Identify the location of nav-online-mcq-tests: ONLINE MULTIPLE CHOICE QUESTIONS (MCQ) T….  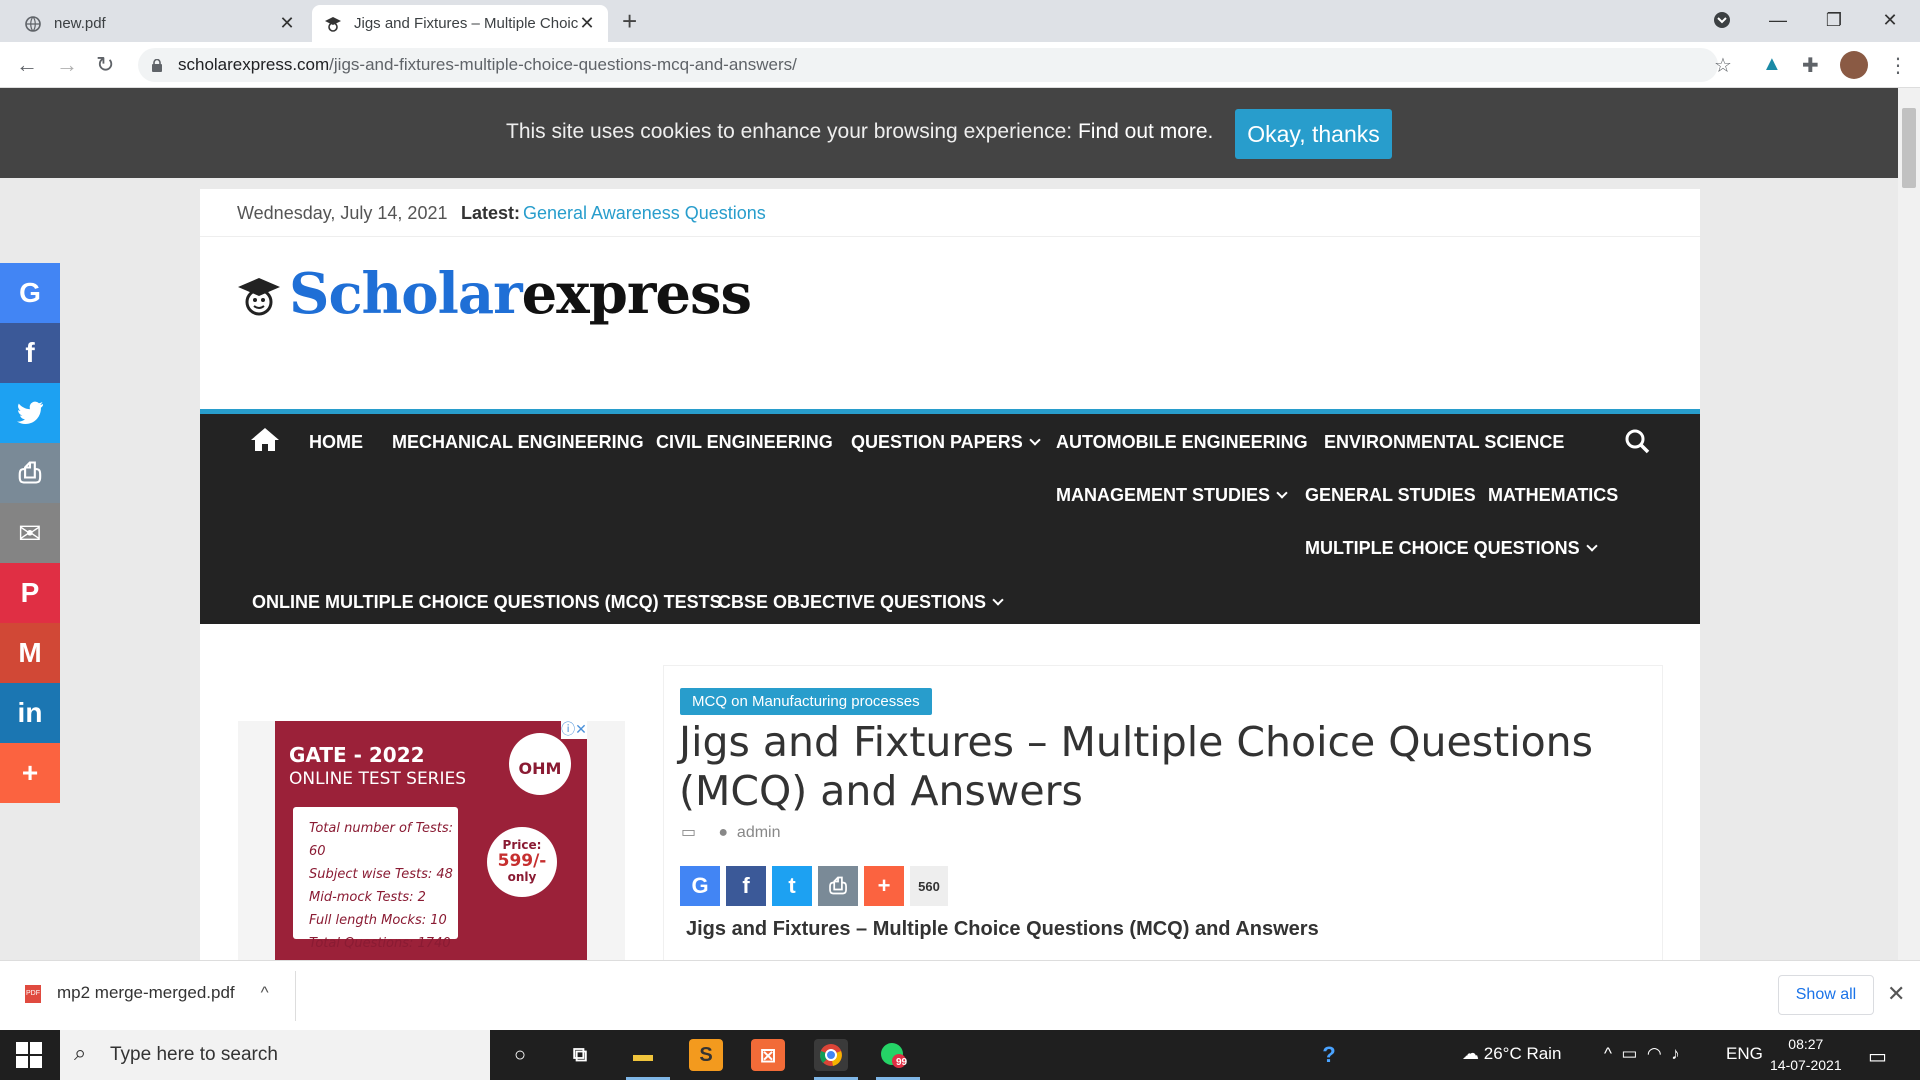
(487, 602).